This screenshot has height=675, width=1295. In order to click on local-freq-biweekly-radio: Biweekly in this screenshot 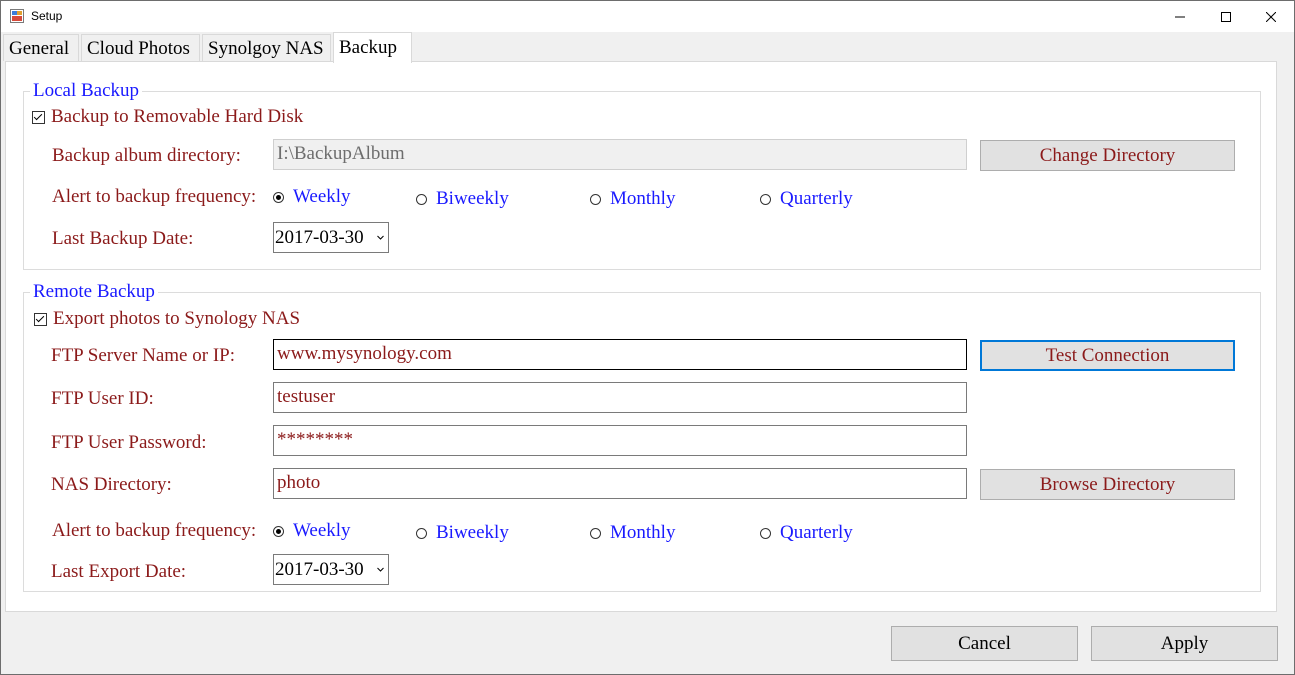, I will do `click(462, 199)`.